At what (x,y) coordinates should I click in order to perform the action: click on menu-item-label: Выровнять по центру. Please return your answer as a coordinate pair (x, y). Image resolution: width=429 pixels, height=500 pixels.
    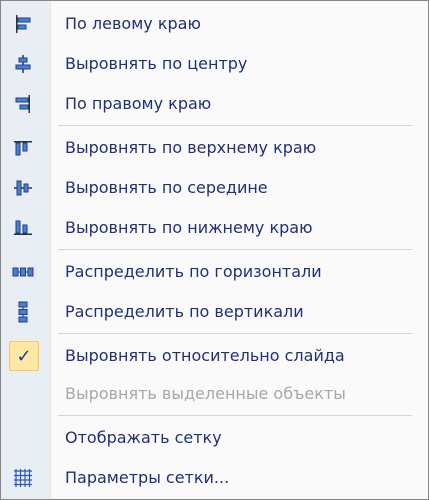
    Looking at the image, I should click on (156, 63).